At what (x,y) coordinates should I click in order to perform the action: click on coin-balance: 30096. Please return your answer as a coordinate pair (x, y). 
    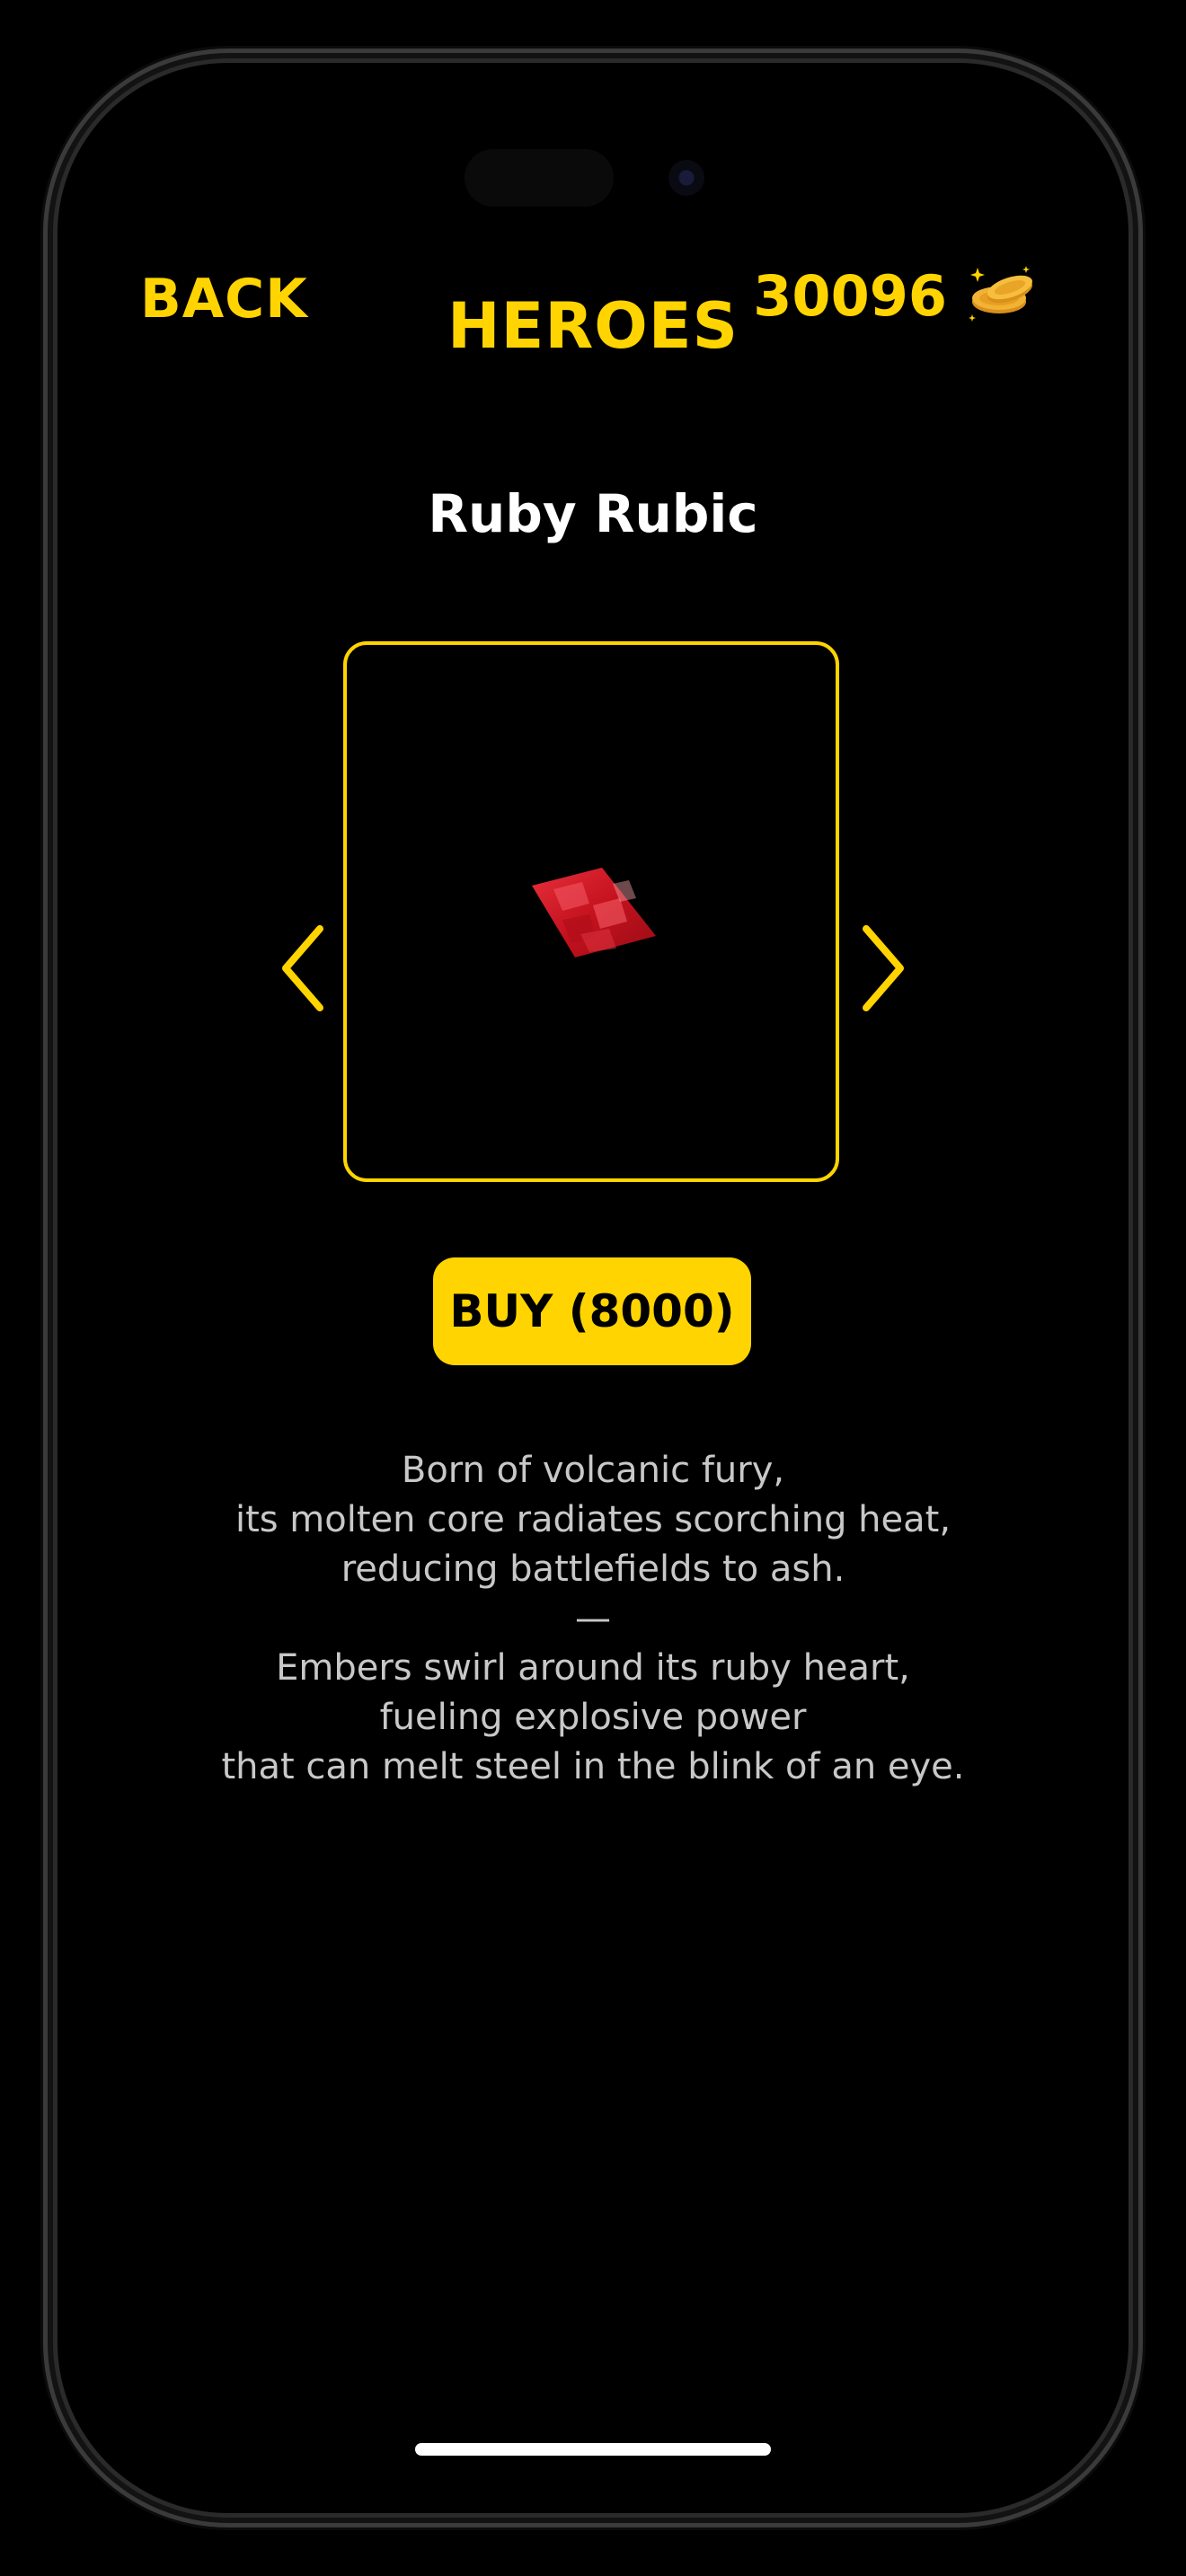
    Looking at the image, I should click on (896, 295).